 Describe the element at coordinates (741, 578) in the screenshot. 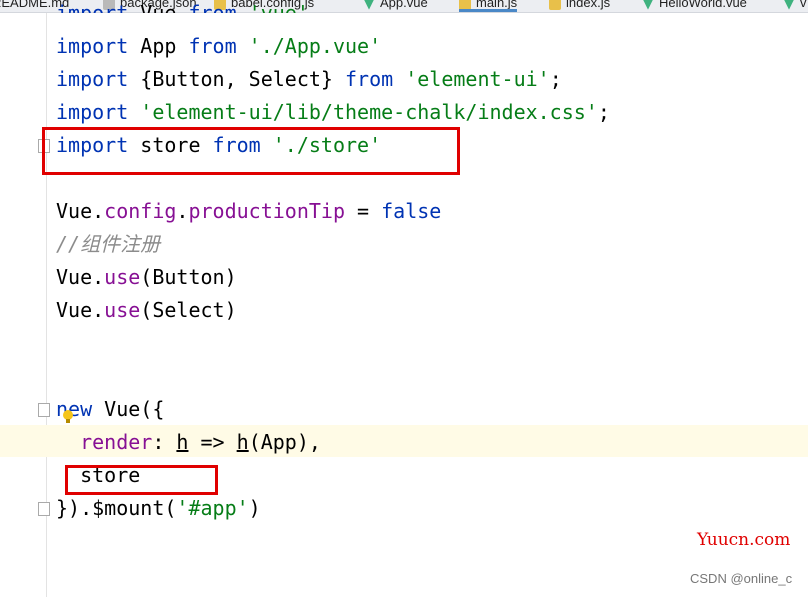

I see `csdn-watermark: CSDN @online_c` at that location.